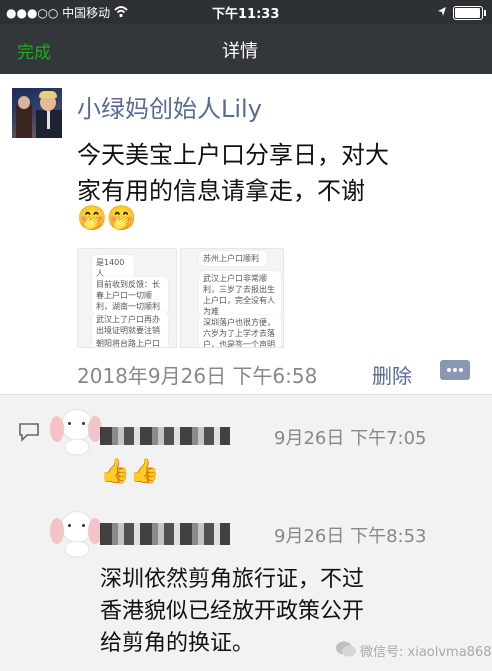 This screenshot has height=671, width=492. I want to click on status-bar: ●●●○○ 中国移动 下午11:33, so click(246, 12).